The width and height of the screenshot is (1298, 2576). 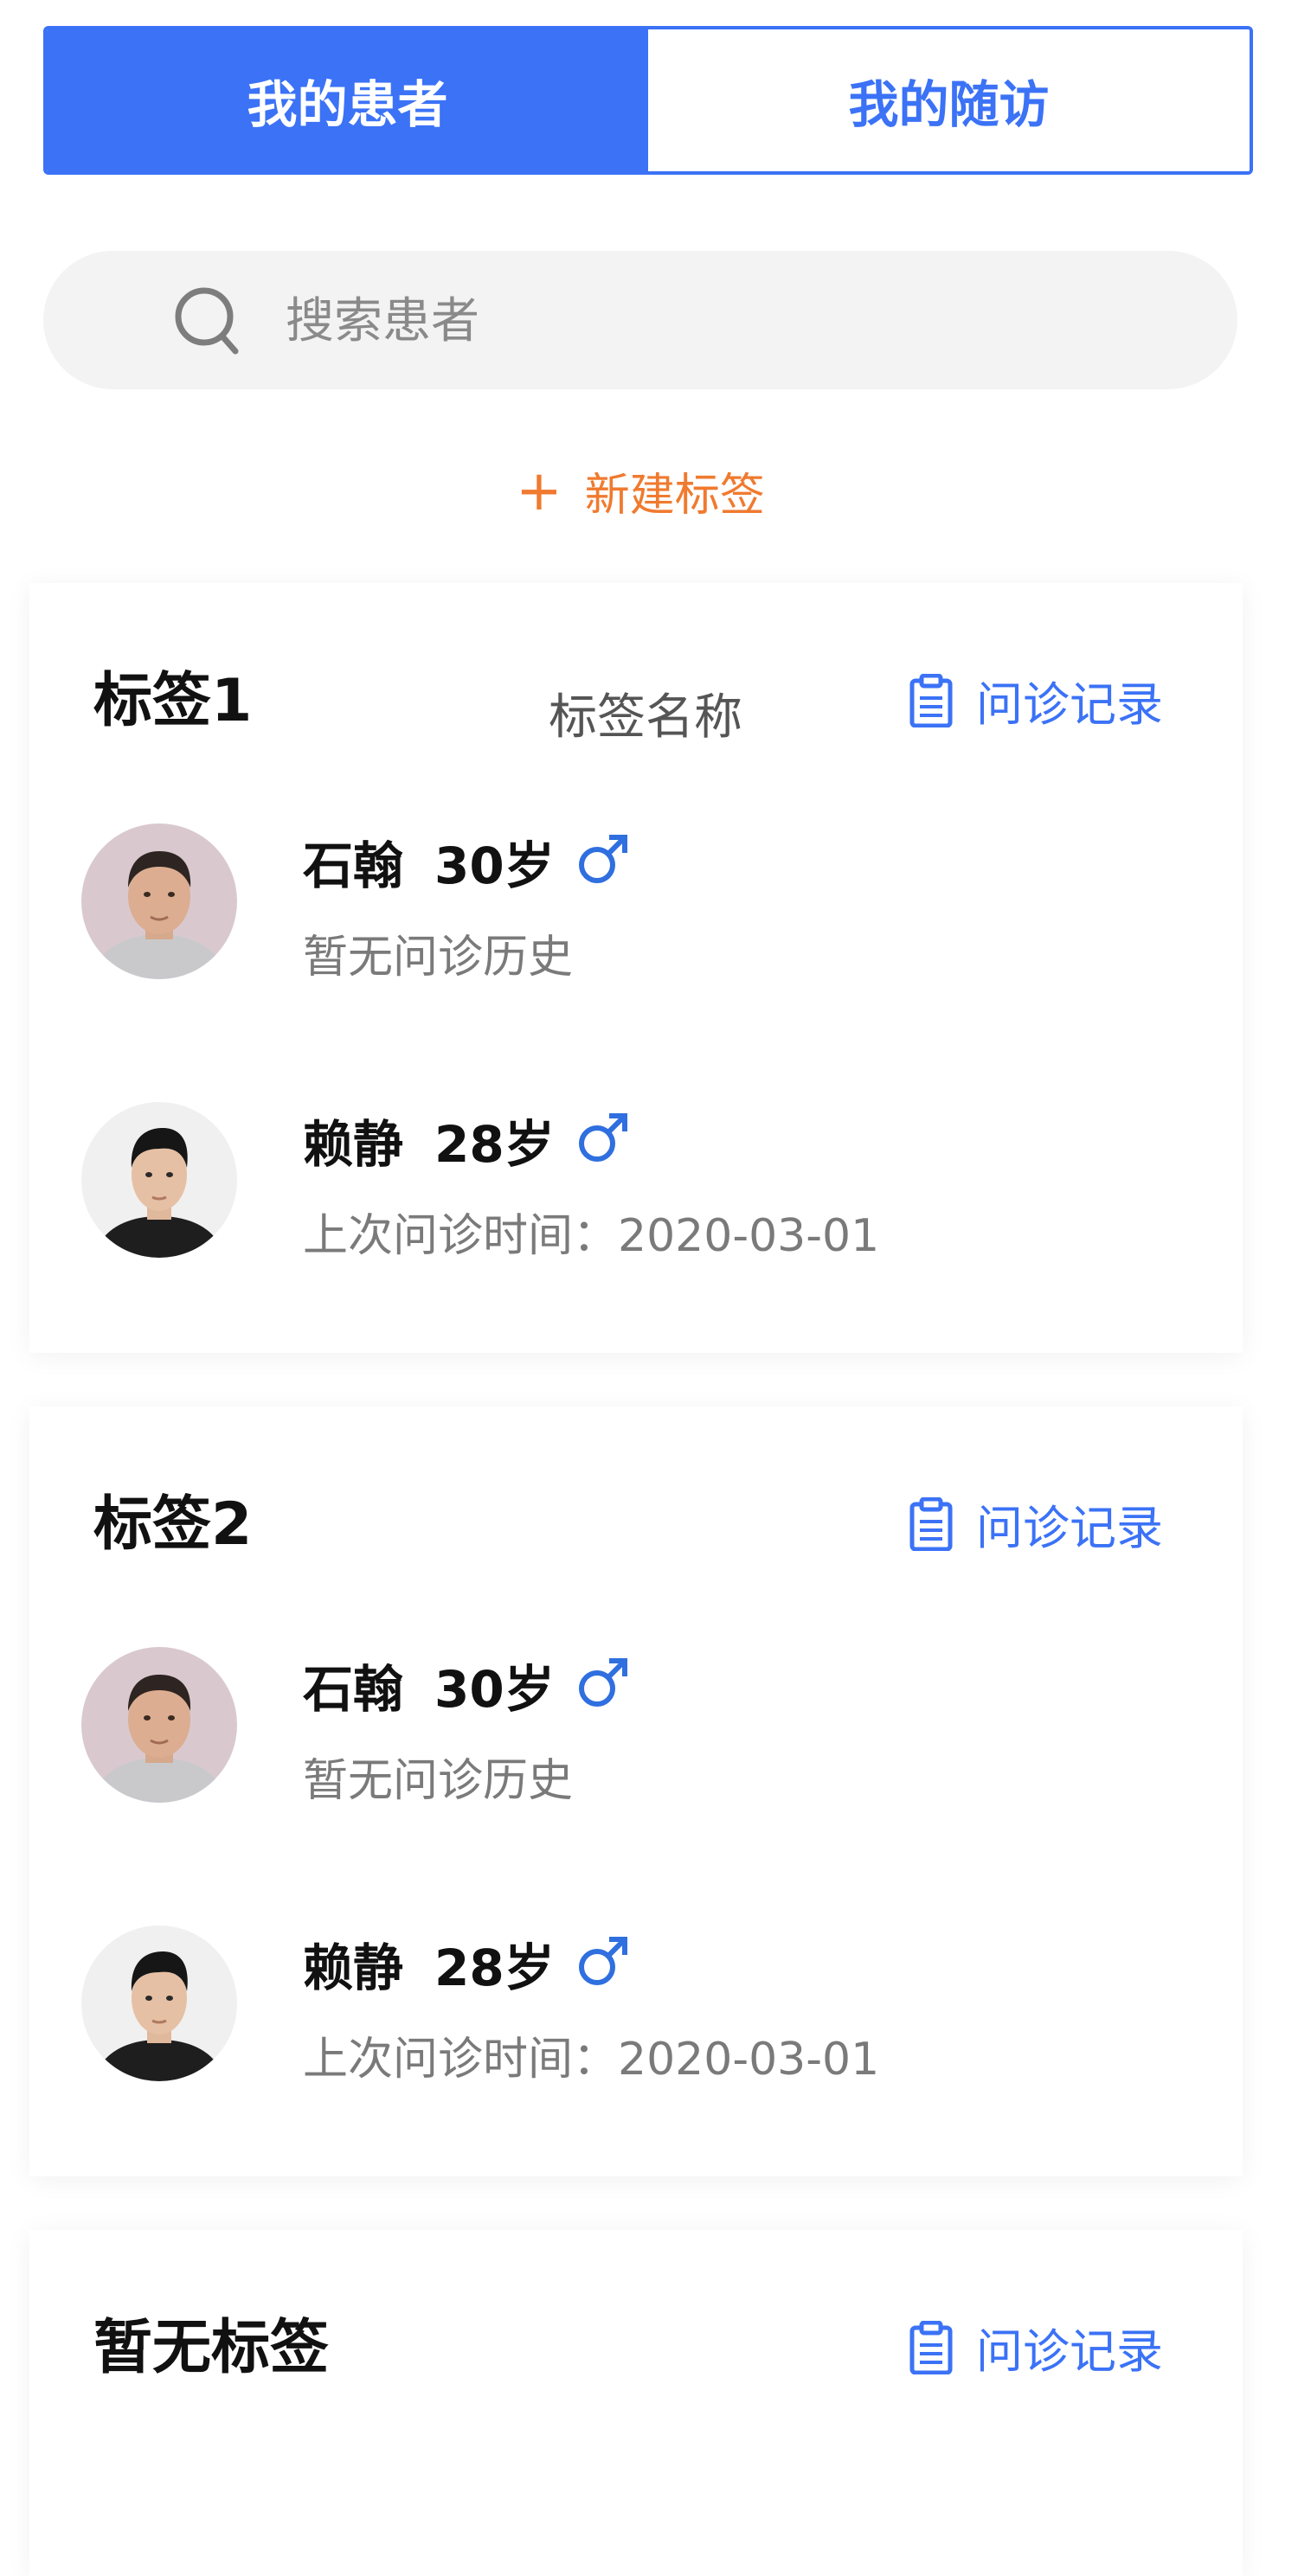 I want to click on card-title: 标签2, so click(x=173, y=1524).